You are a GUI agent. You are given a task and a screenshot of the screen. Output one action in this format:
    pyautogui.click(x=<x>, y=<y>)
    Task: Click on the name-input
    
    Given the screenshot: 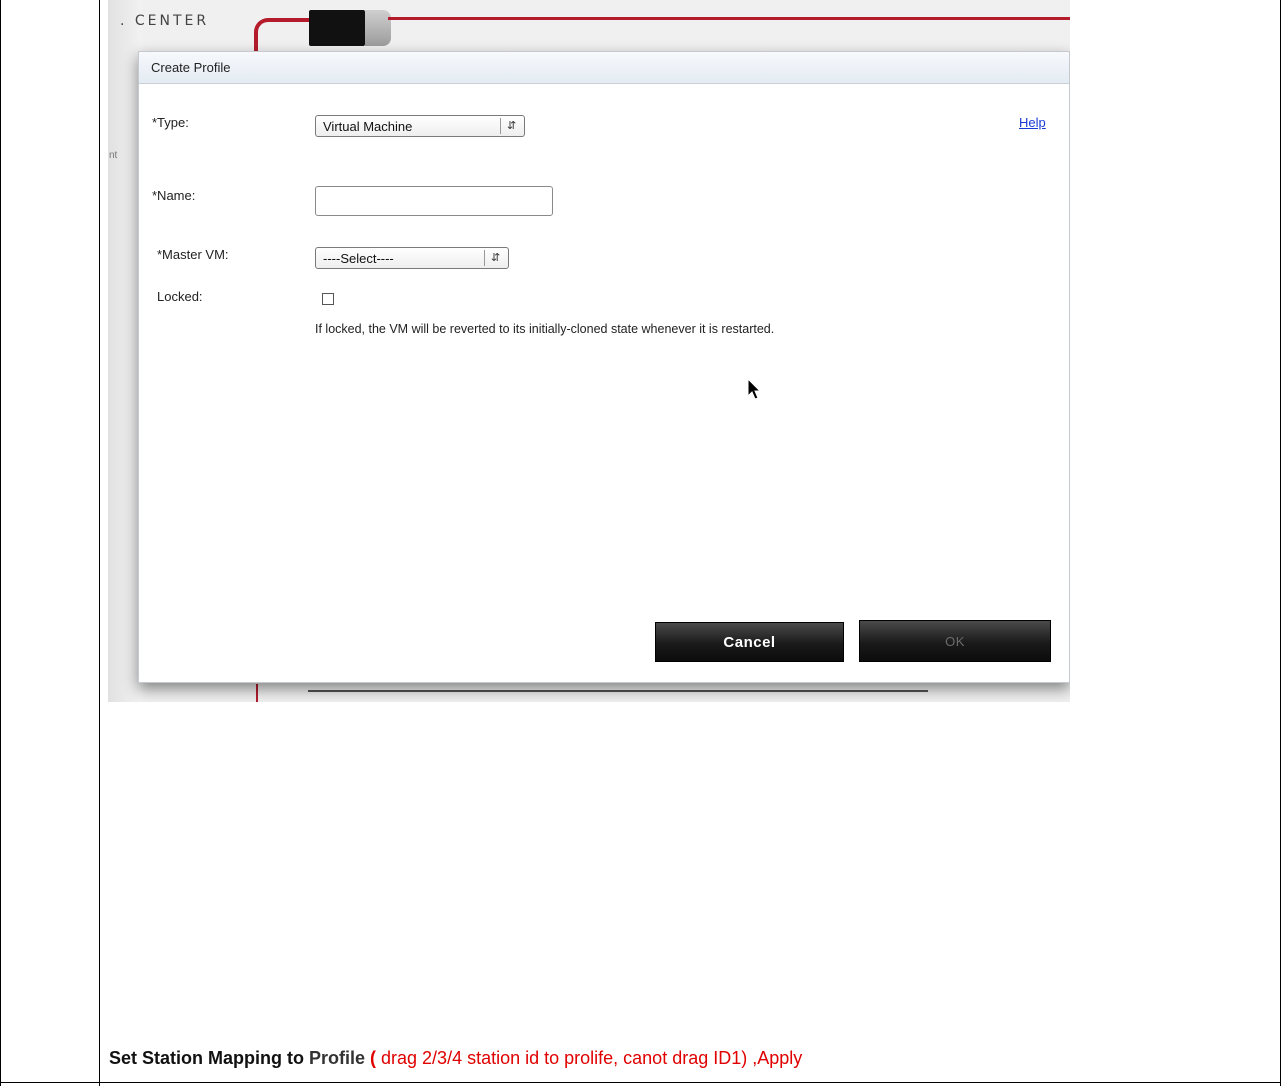 What is the action you would take?
    pyautogui.click(x=434, y=201)
    